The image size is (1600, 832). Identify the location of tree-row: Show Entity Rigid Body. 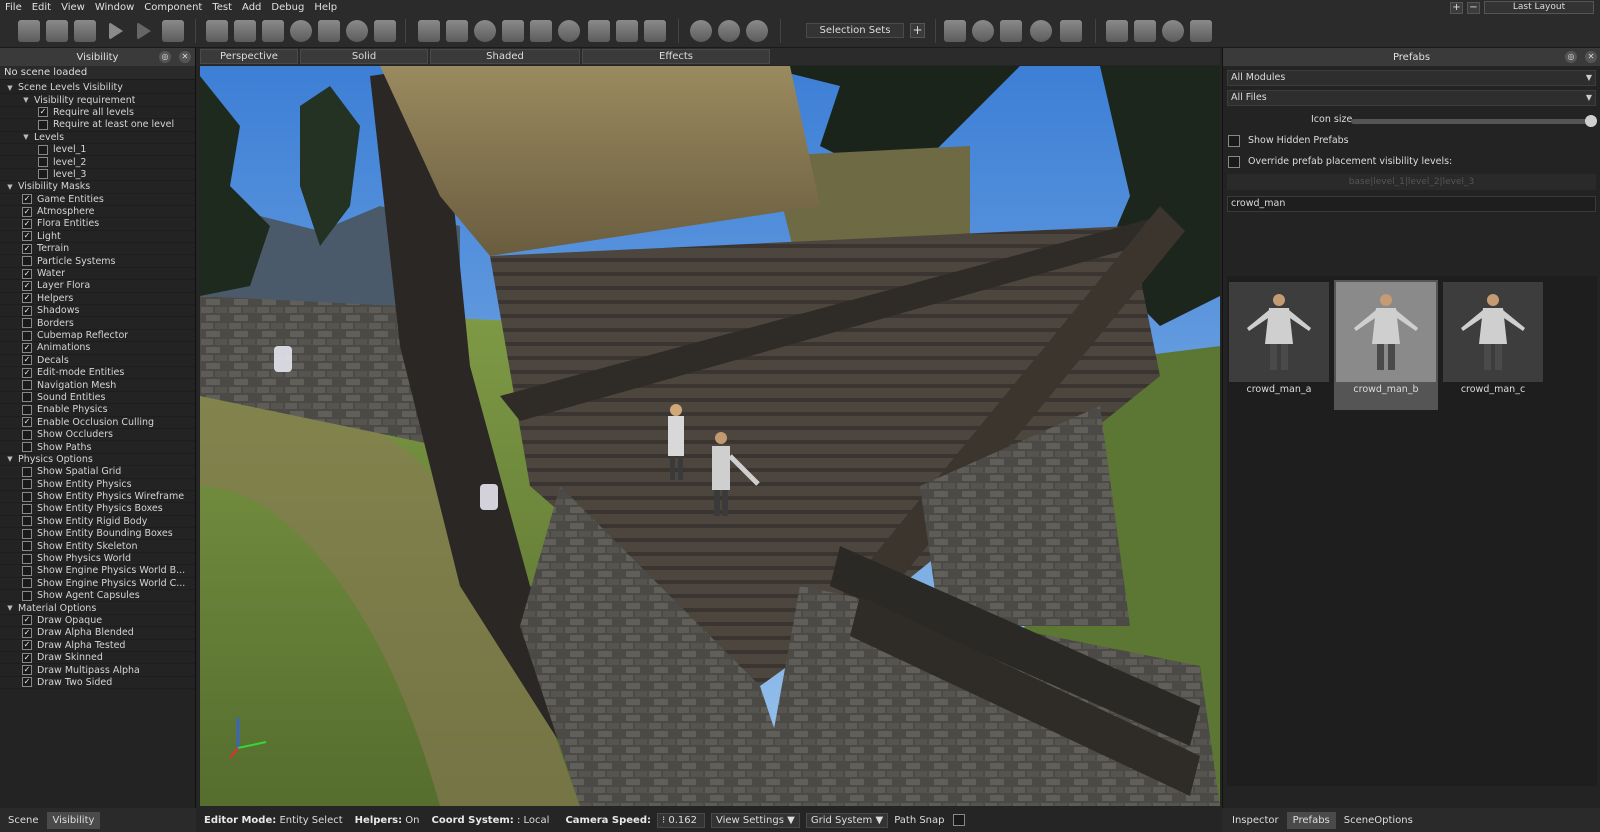
(97, 522).